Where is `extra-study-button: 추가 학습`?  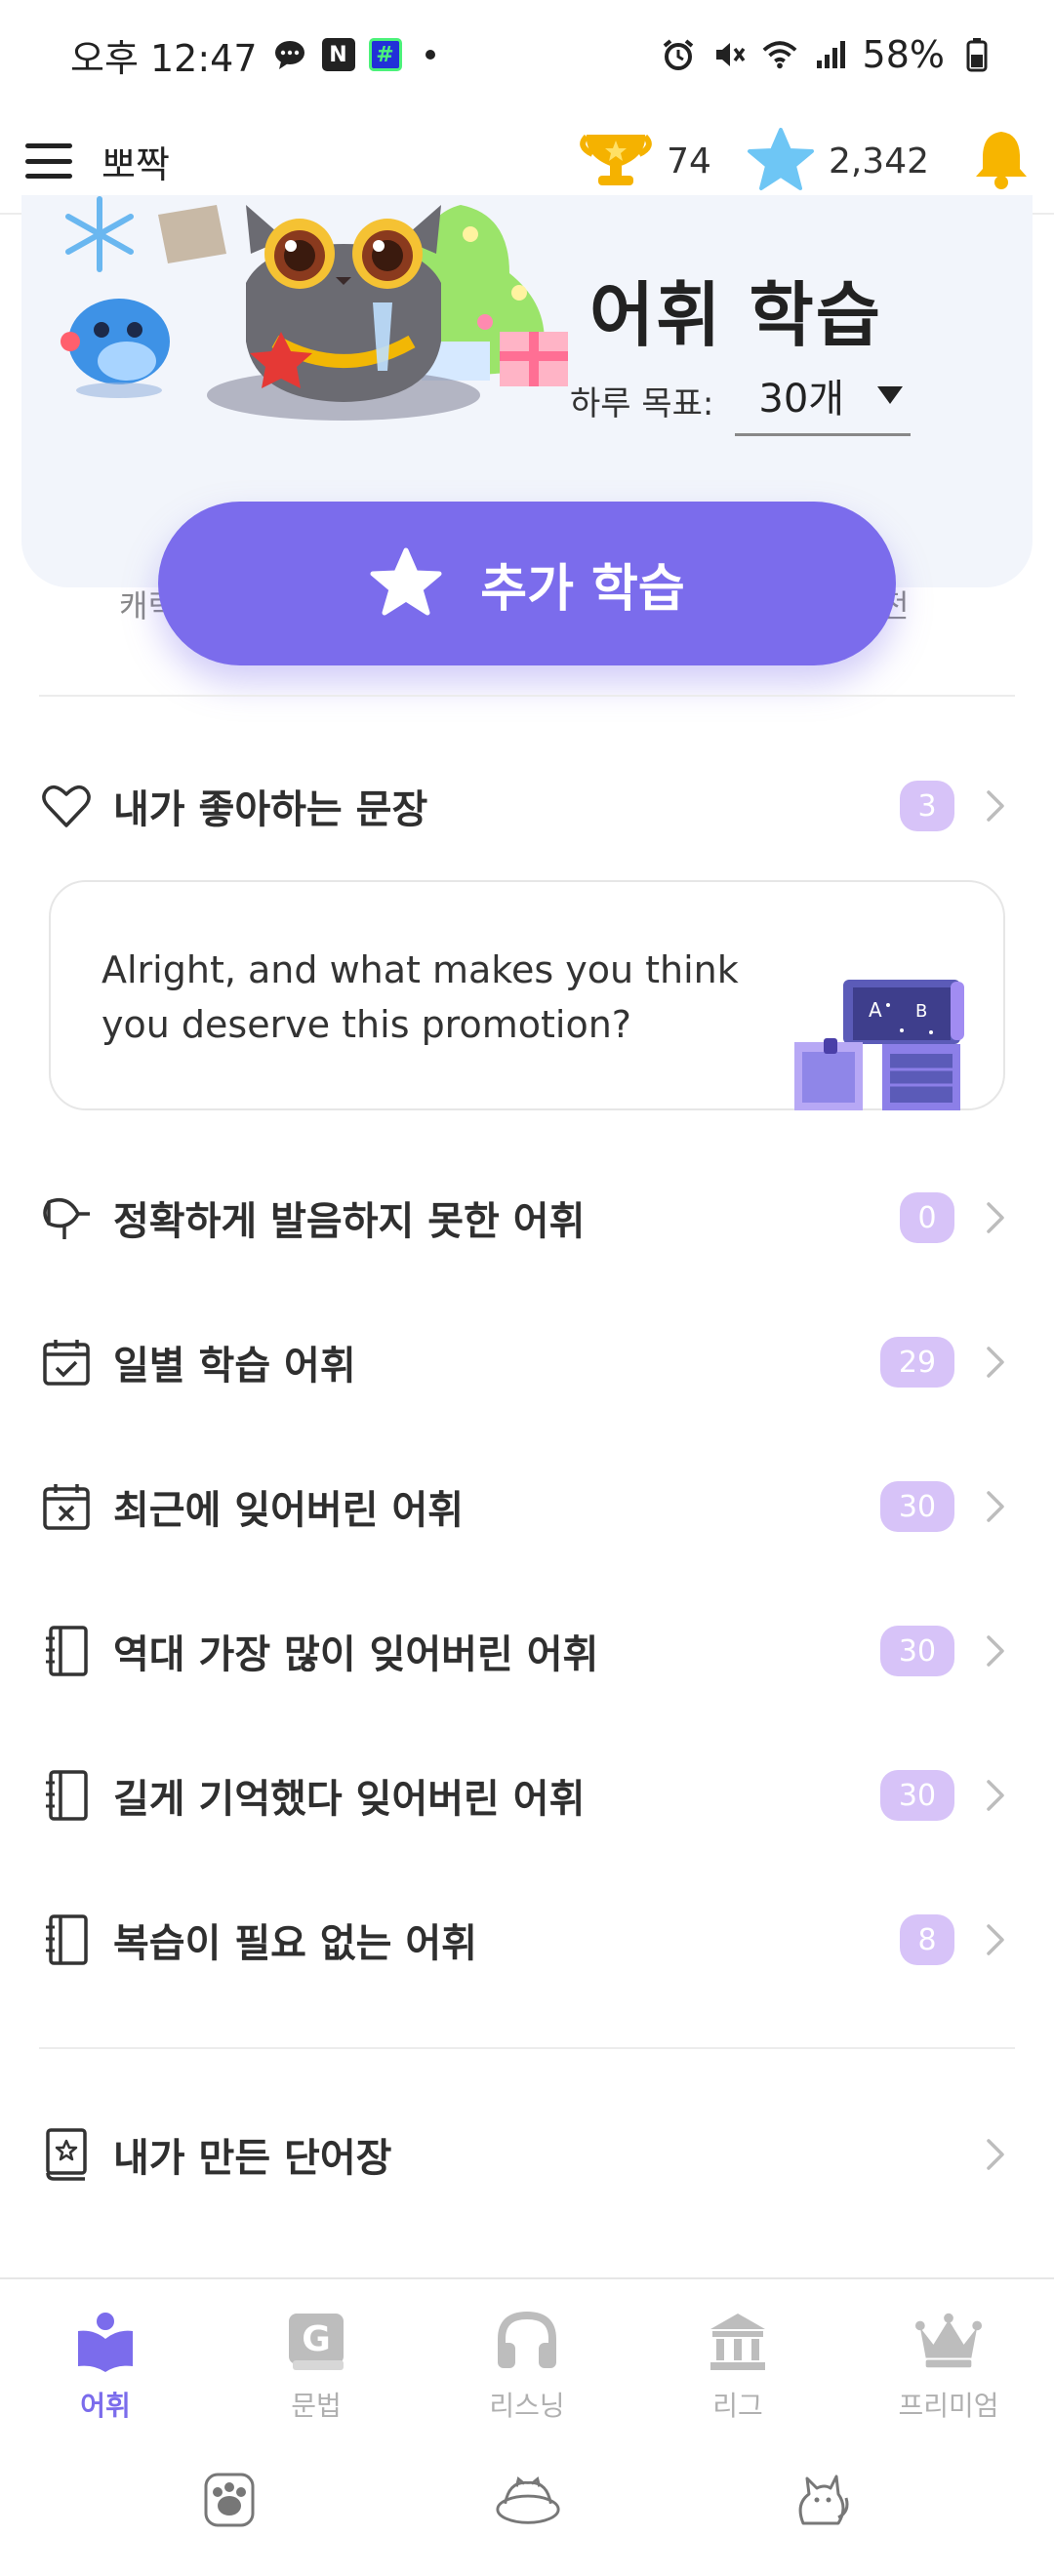 extra-study-button: 추가 학습 is located at coordinates (527, 583).